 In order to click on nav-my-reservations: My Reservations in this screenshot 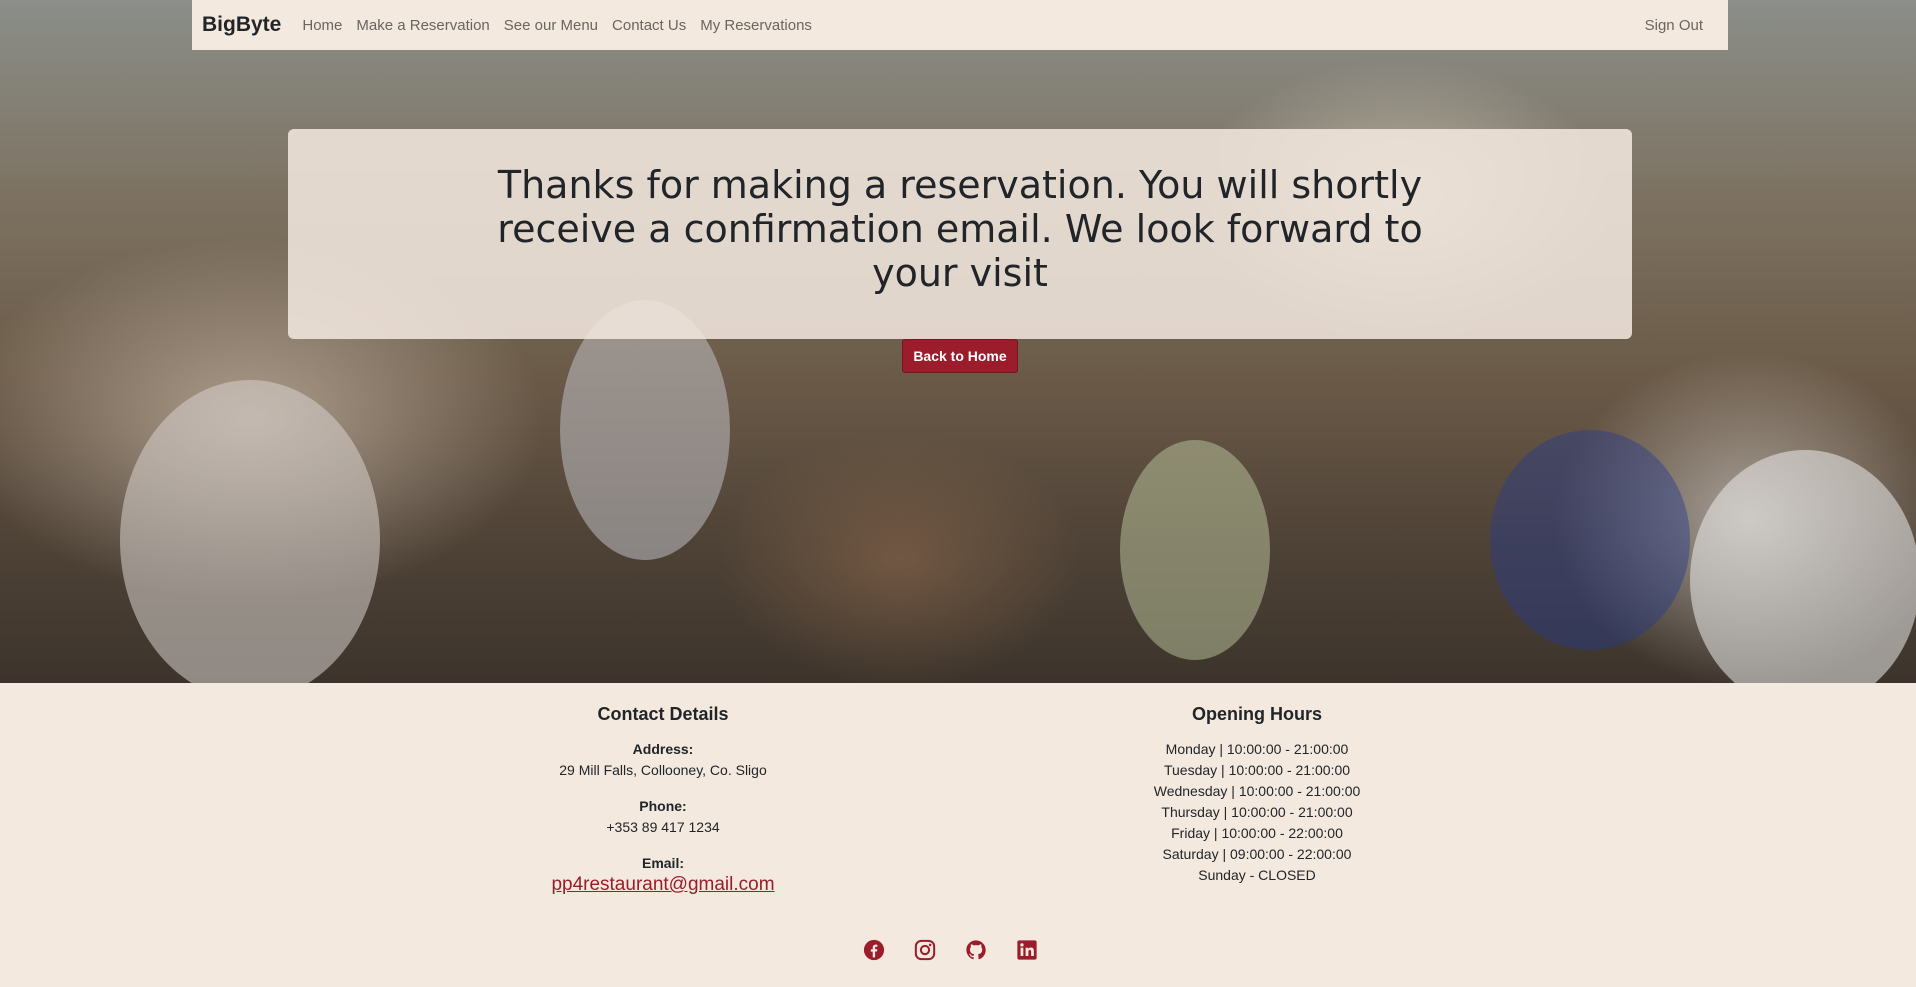, I will do `click(756, 25)`.